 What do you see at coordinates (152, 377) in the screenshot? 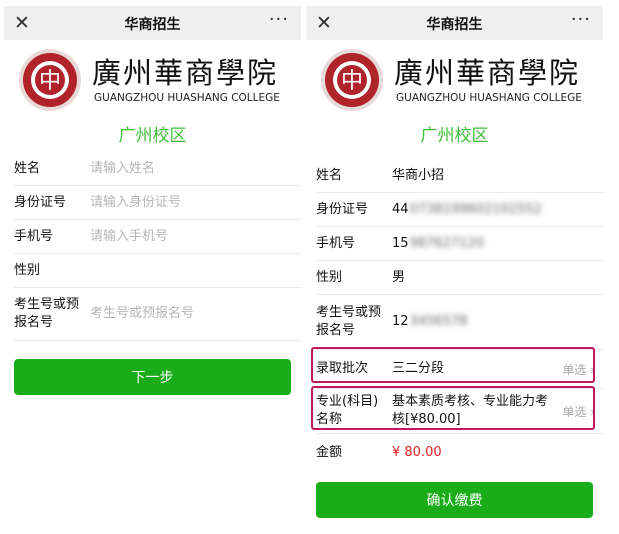
I see `next-button: 下一步` at bounding box center [152, 377].